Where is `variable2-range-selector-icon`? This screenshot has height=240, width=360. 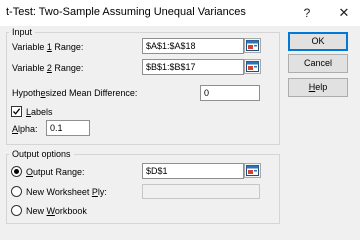 variable2-range-selector-icon is located at coordinates (252, 66).